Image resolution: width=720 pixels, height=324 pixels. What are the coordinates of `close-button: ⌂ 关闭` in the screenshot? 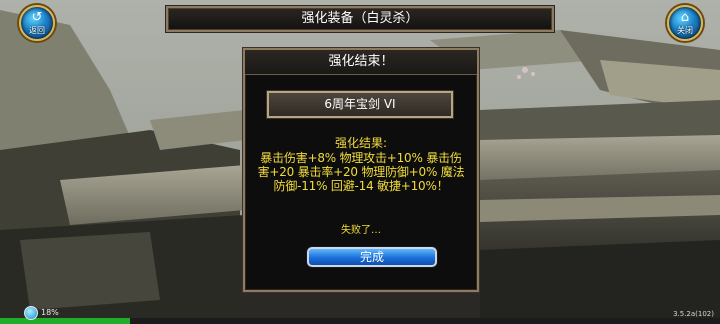 It's located at (685, 24).